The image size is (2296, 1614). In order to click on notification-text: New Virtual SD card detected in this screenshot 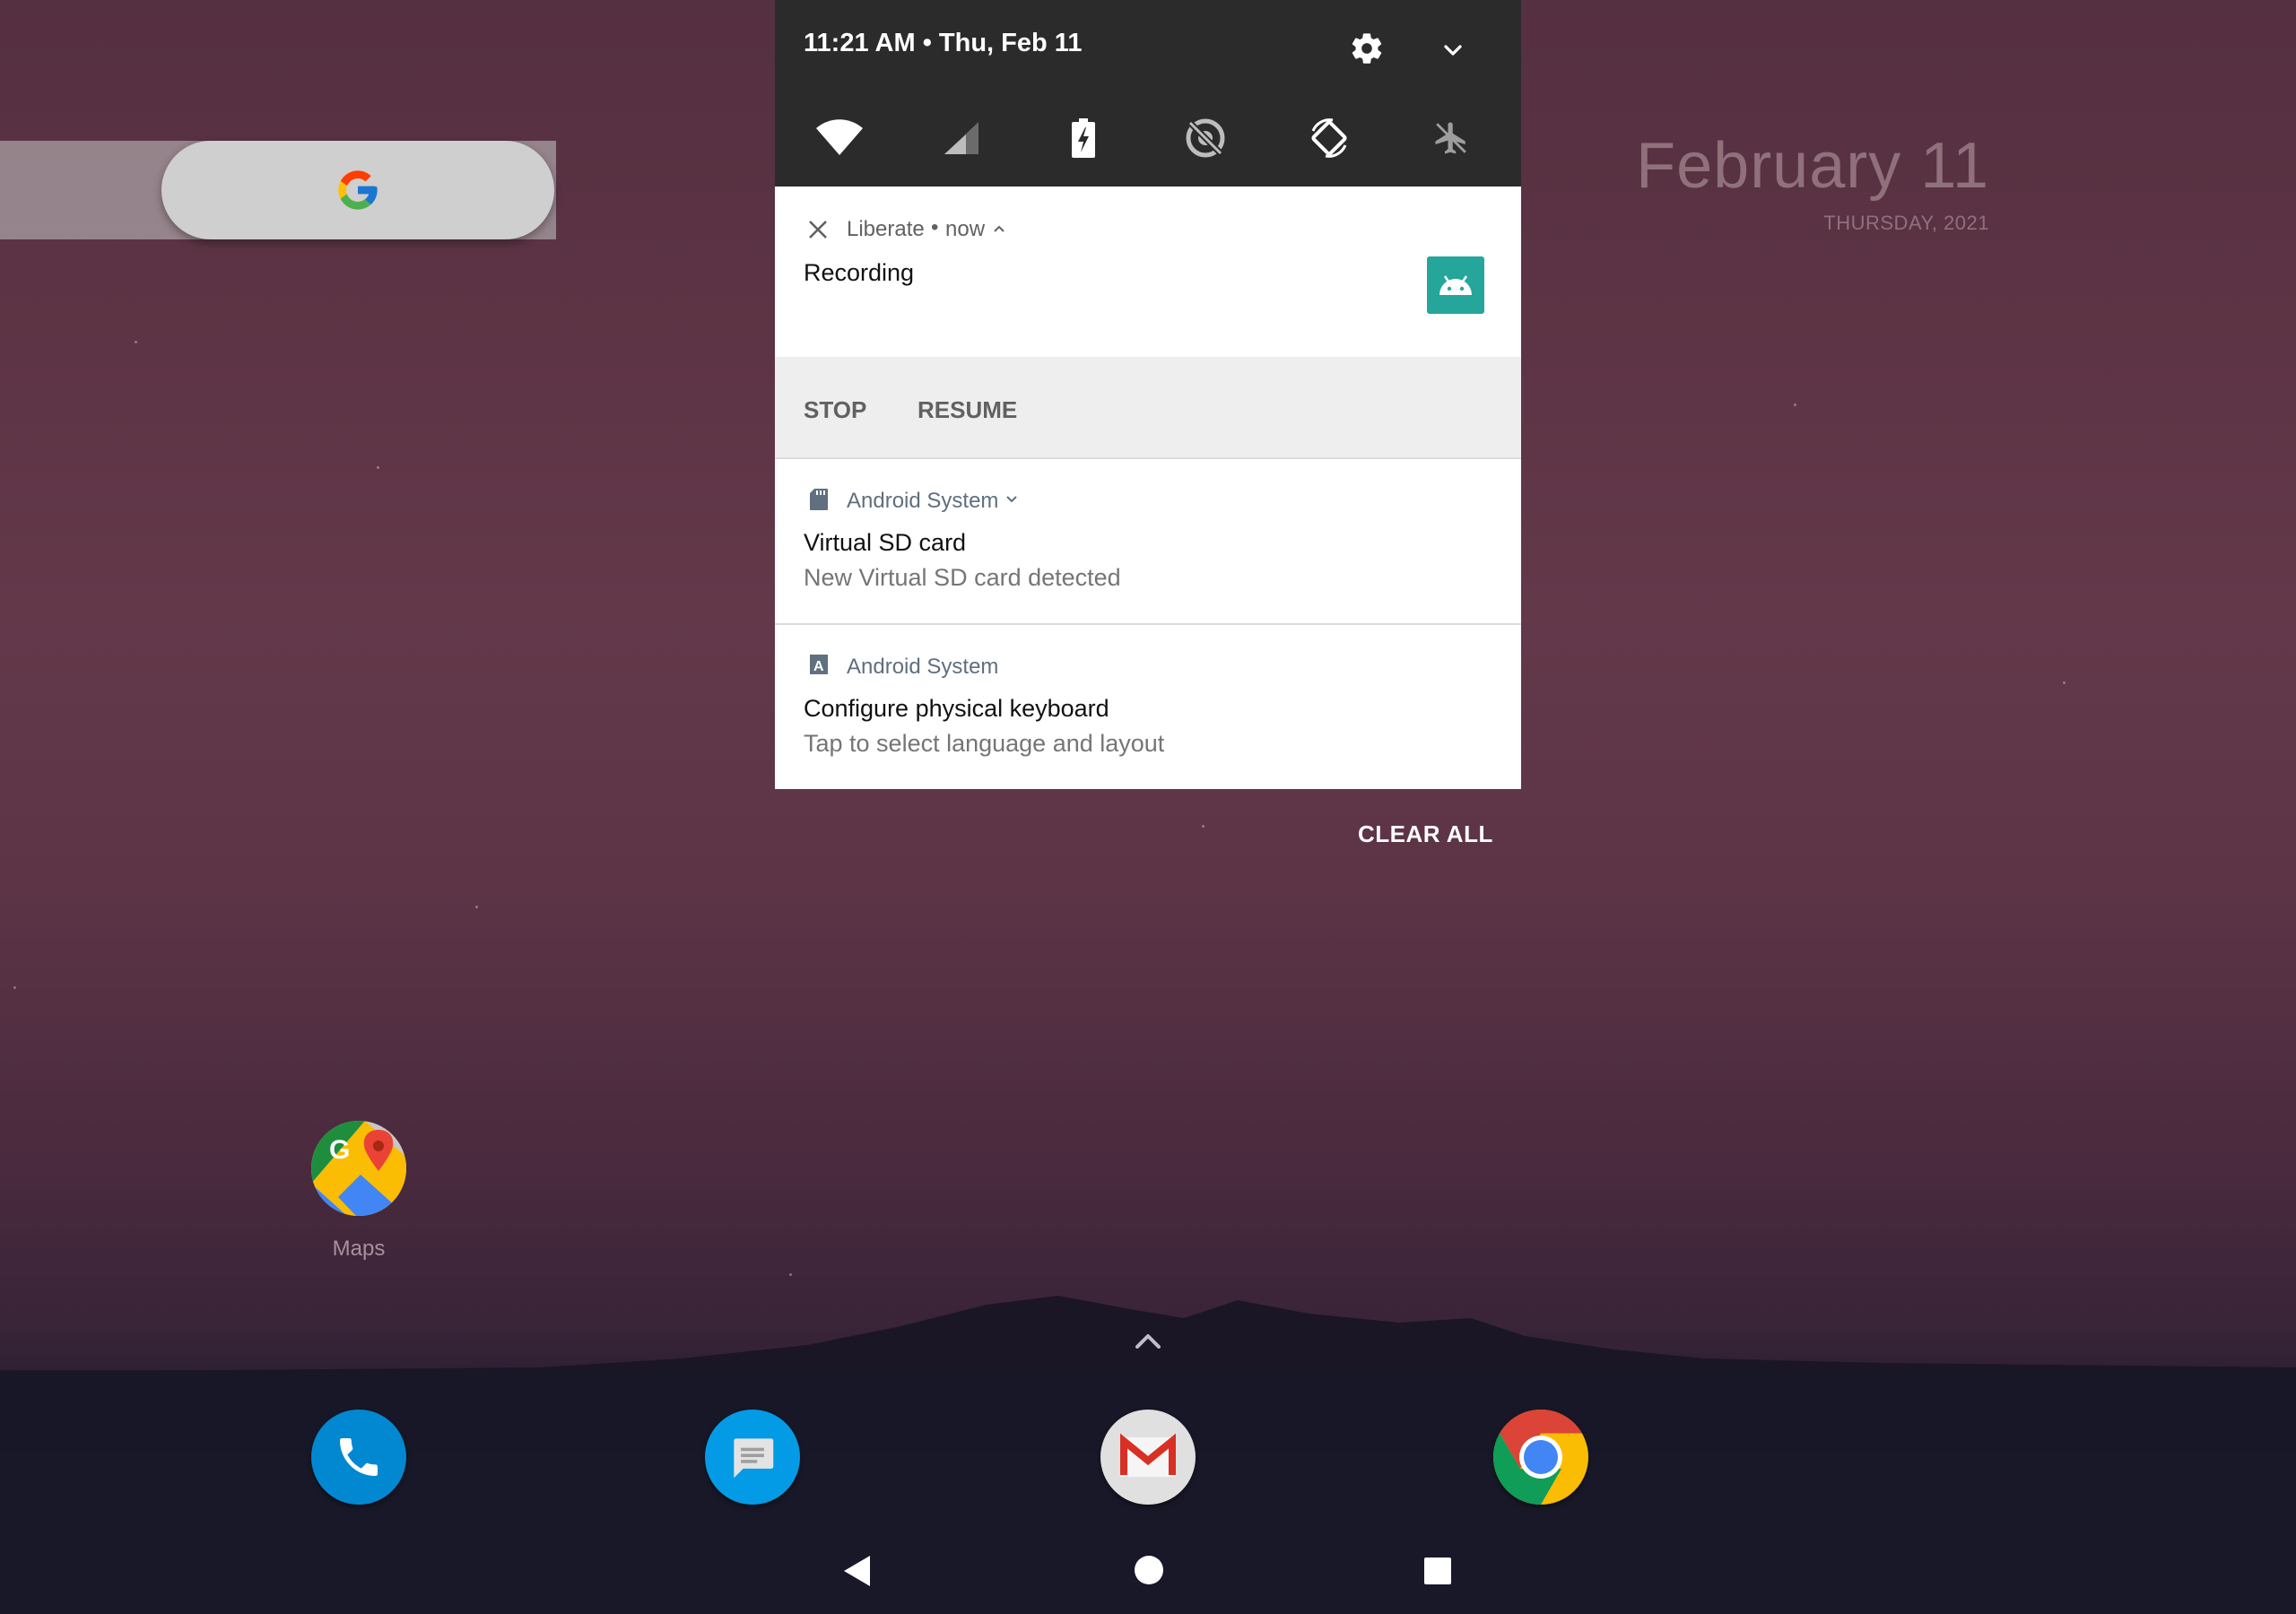, I will do `click(962, 577)`.